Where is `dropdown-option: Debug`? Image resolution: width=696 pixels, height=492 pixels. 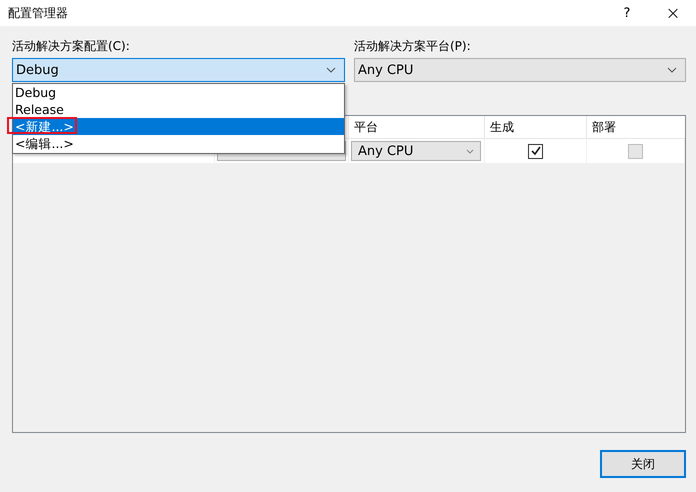
dropdown-option: Debug is located at coordinates (178, 92).